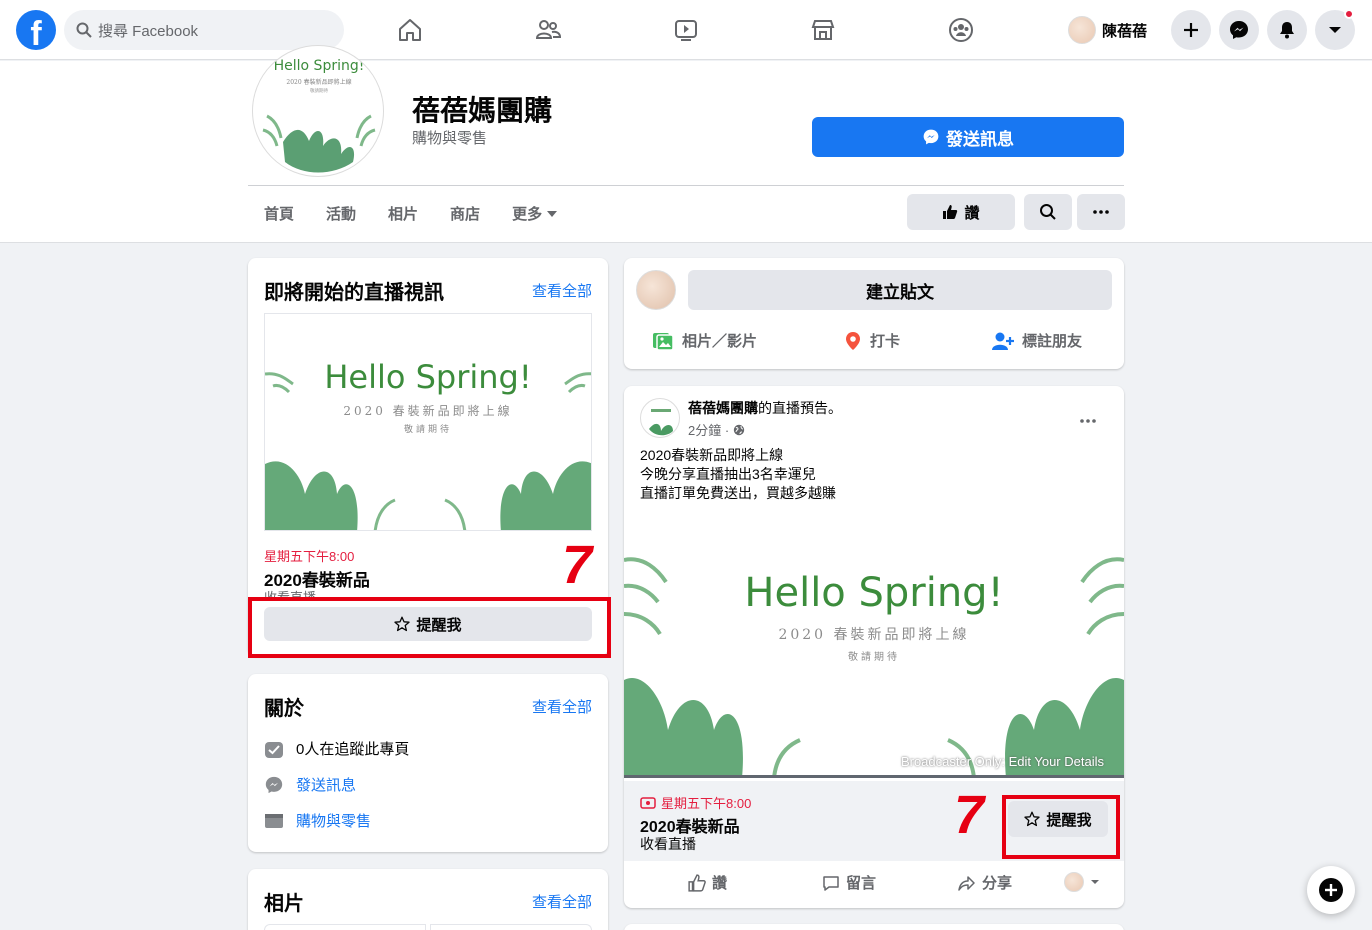 Image resolution: width=1372 pixels, height=930 pixels. Describe the element at coordinates (861, 883) in the screenshot. I see `comment-label: 留言` at that location.